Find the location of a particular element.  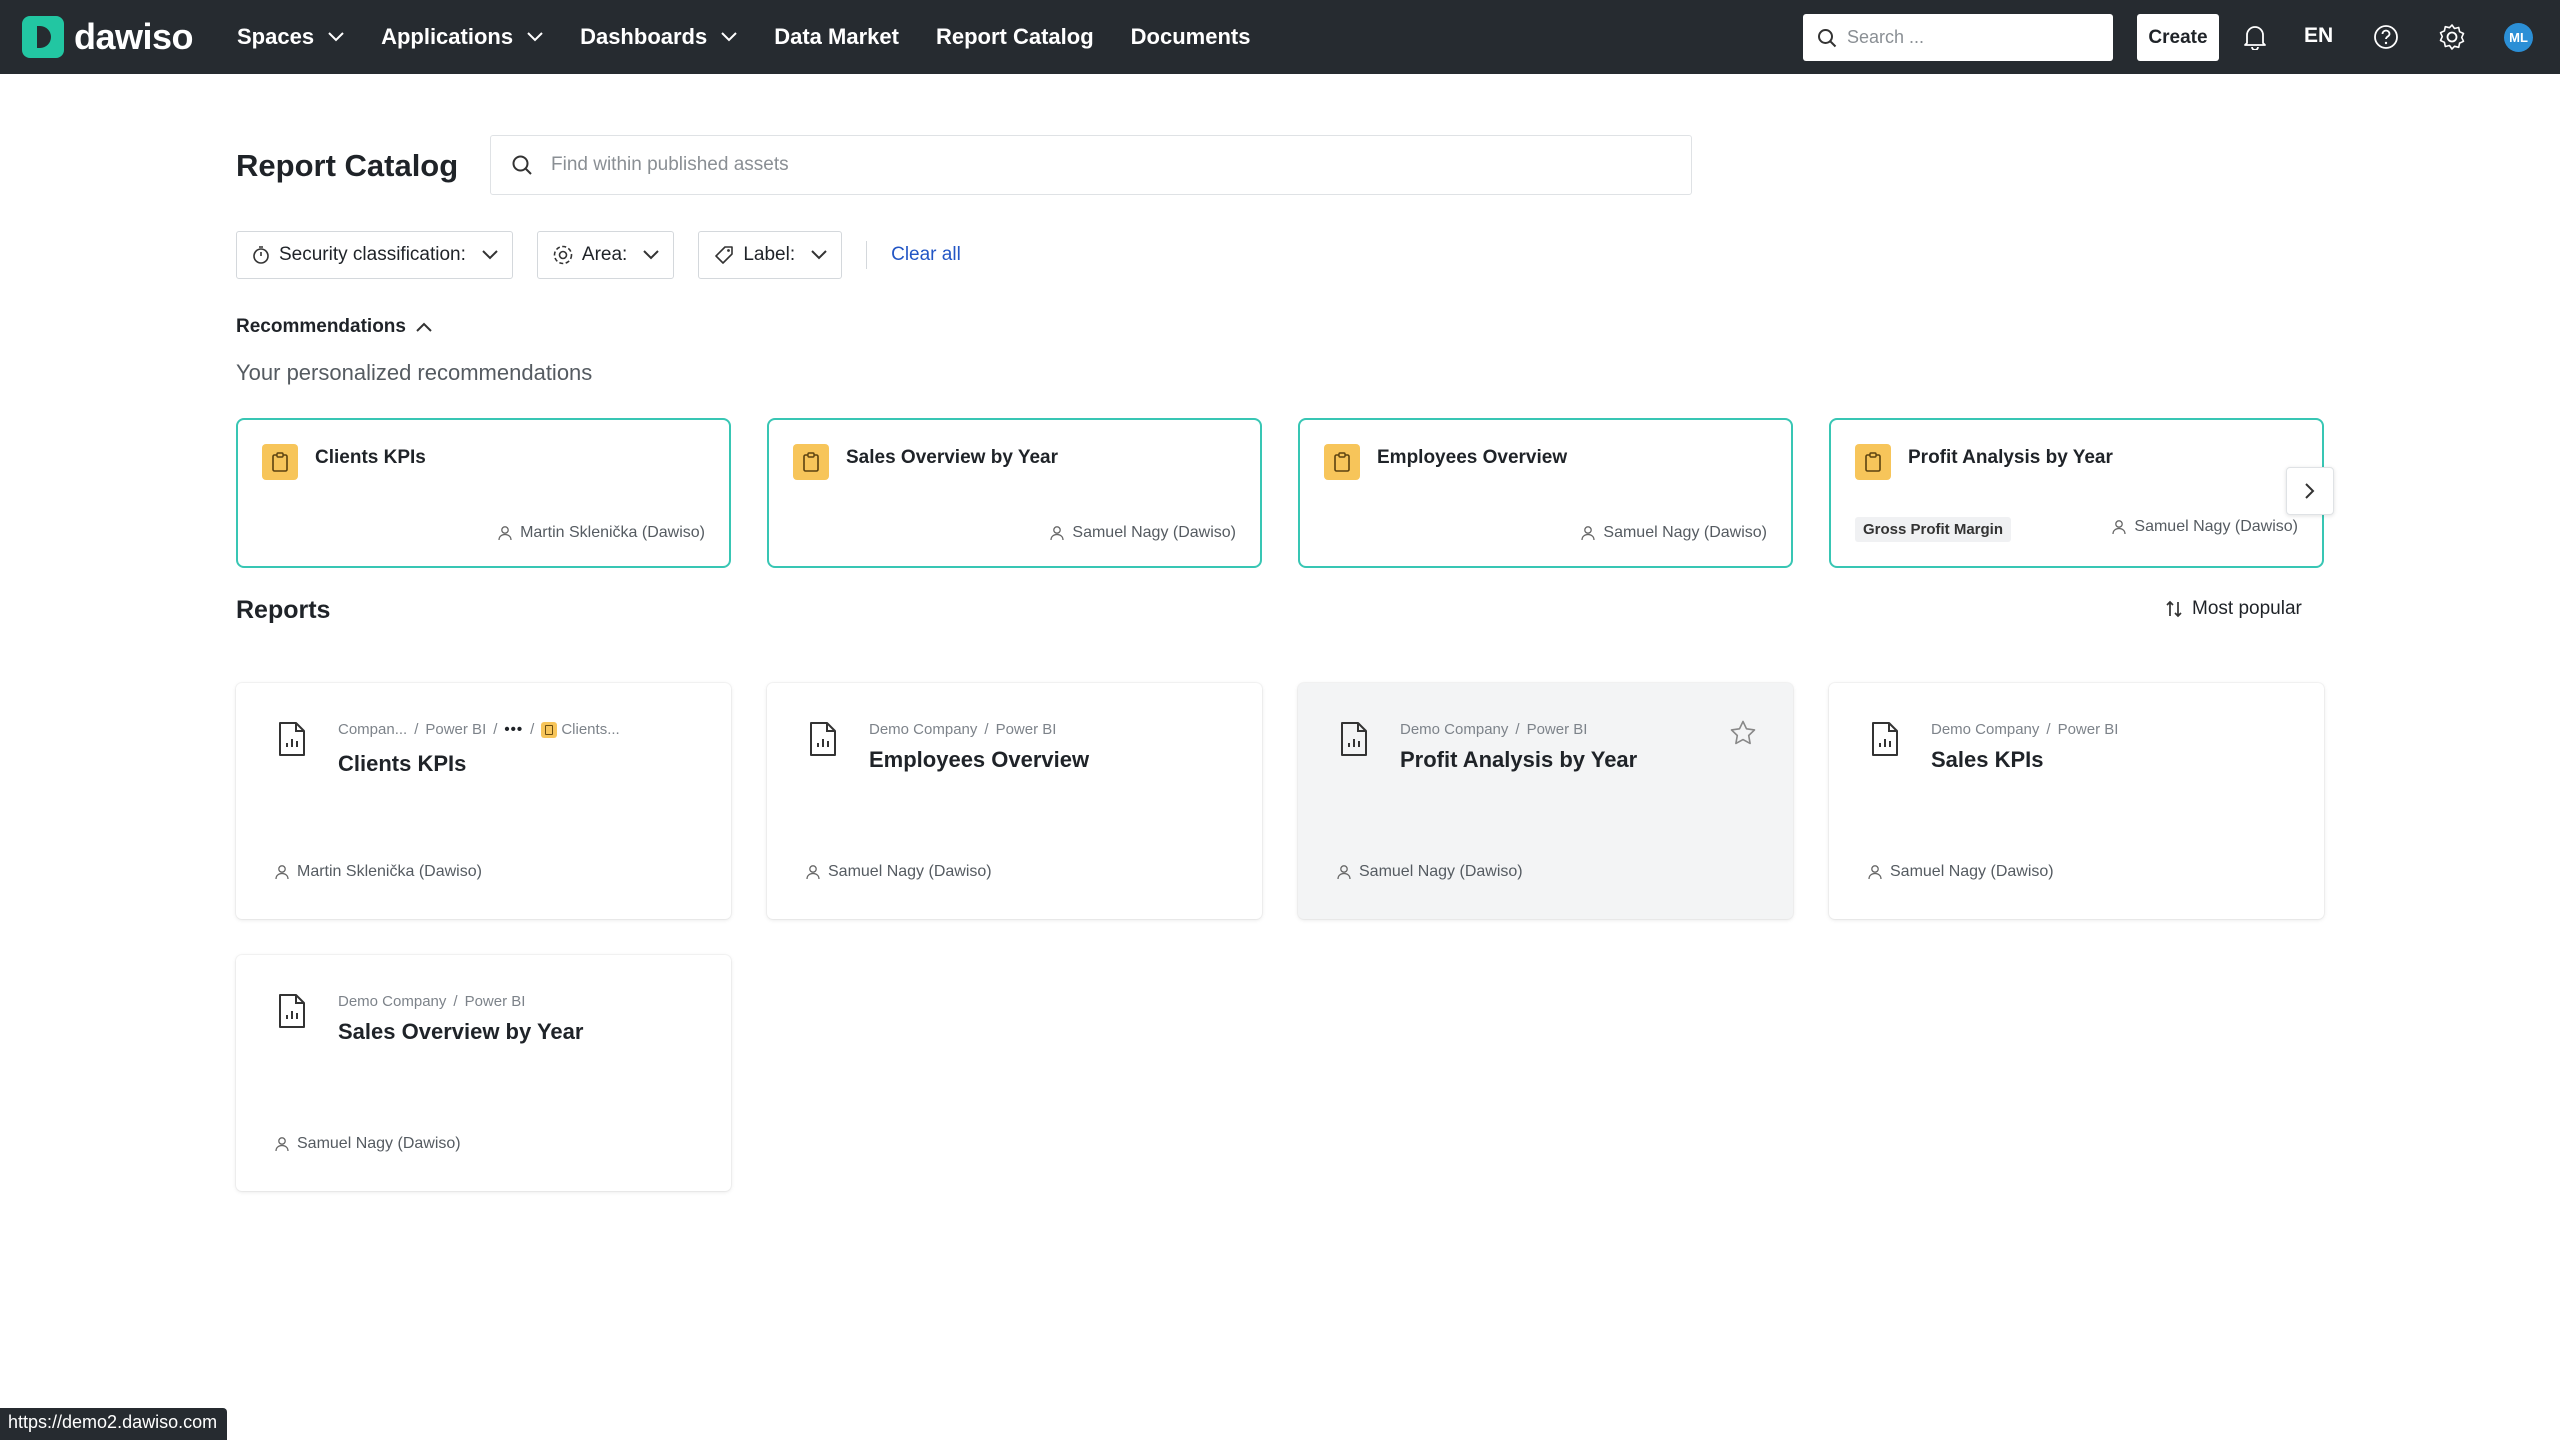

recommendations-toggle: Recommendations is located at coordinates (334, 327).